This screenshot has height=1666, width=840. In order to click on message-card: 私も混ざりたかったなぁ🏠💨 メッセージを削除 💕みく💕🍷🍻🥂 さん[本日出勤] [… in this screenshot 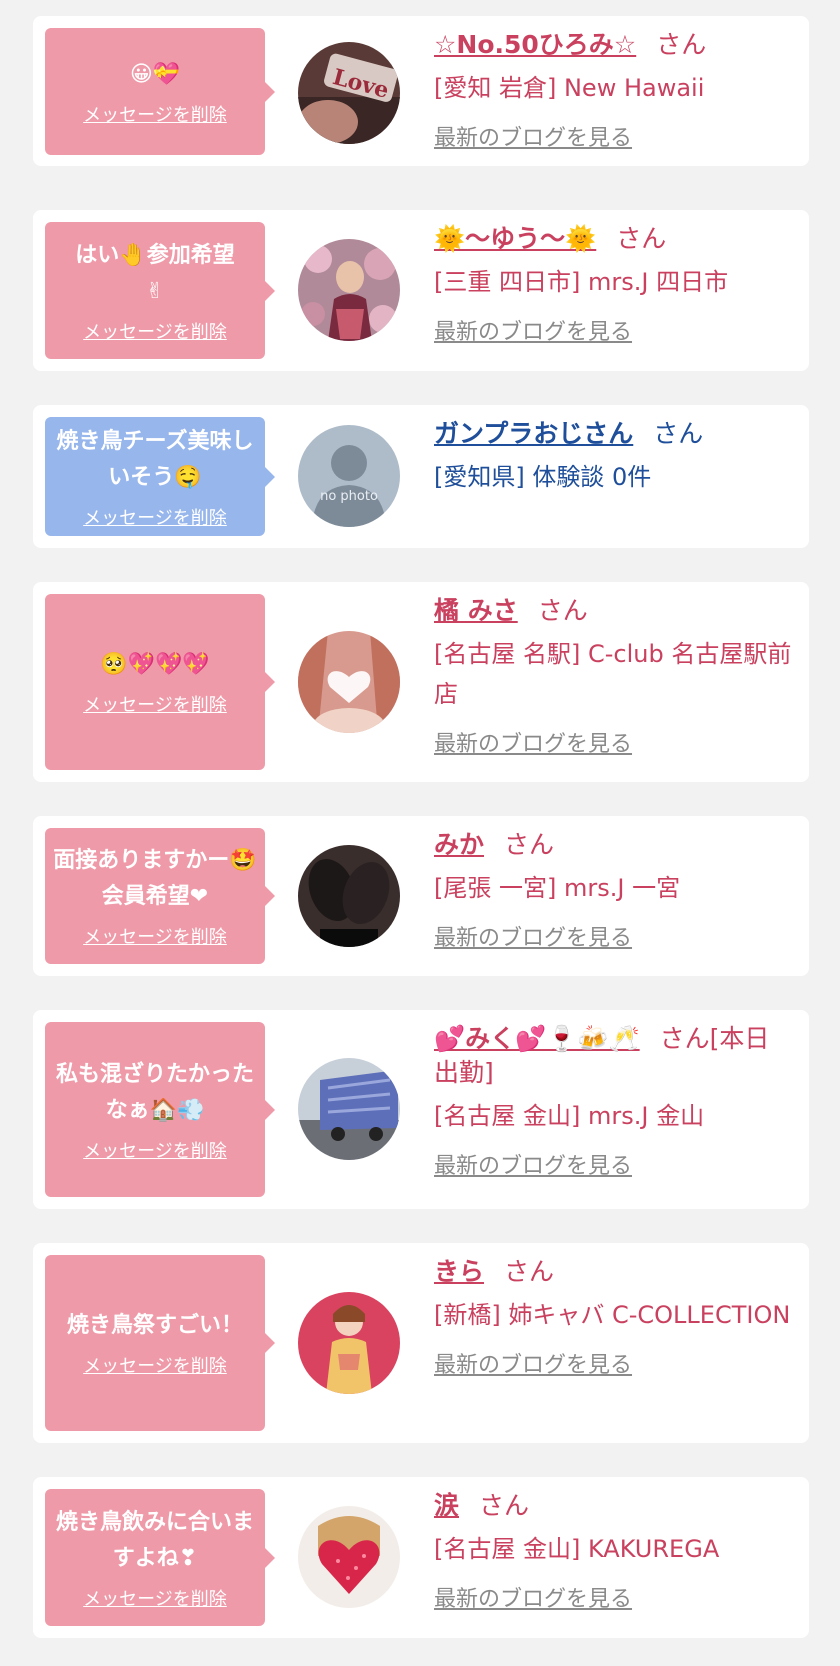, I will do `click(421, 1109)`.